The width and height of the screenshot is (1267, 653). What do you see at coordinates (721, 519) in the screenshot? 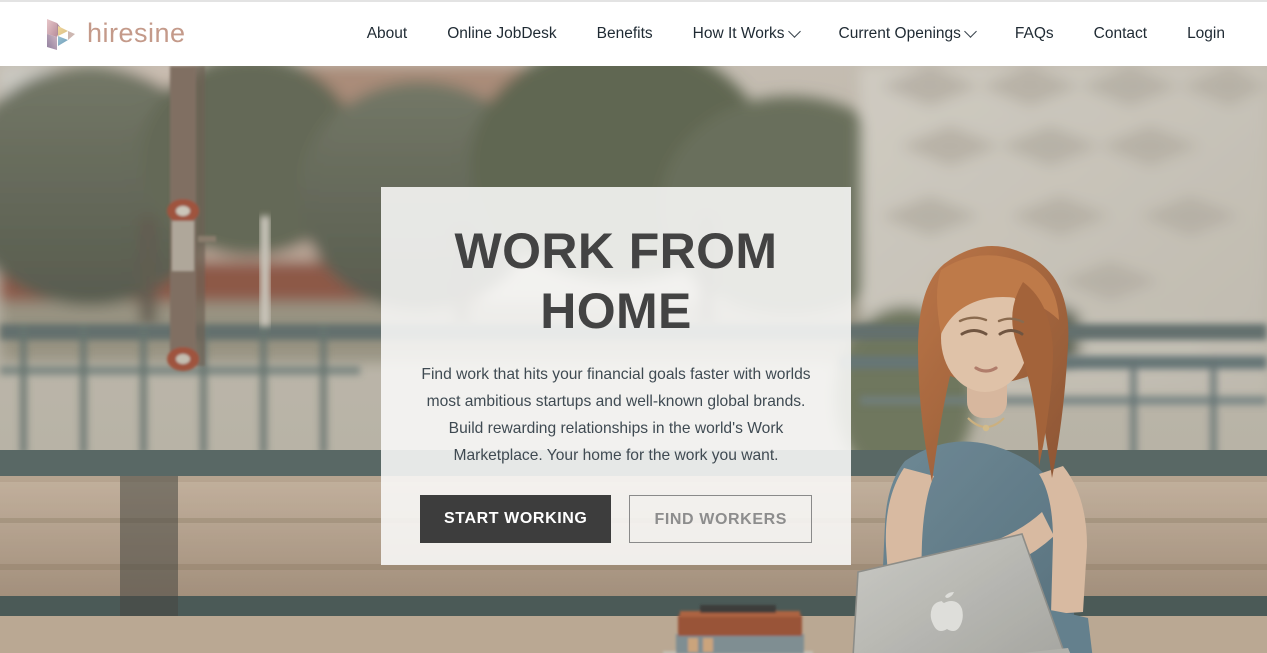
I see `find-workers-button: FIND WORKERS` at bounding box center [721, 519].